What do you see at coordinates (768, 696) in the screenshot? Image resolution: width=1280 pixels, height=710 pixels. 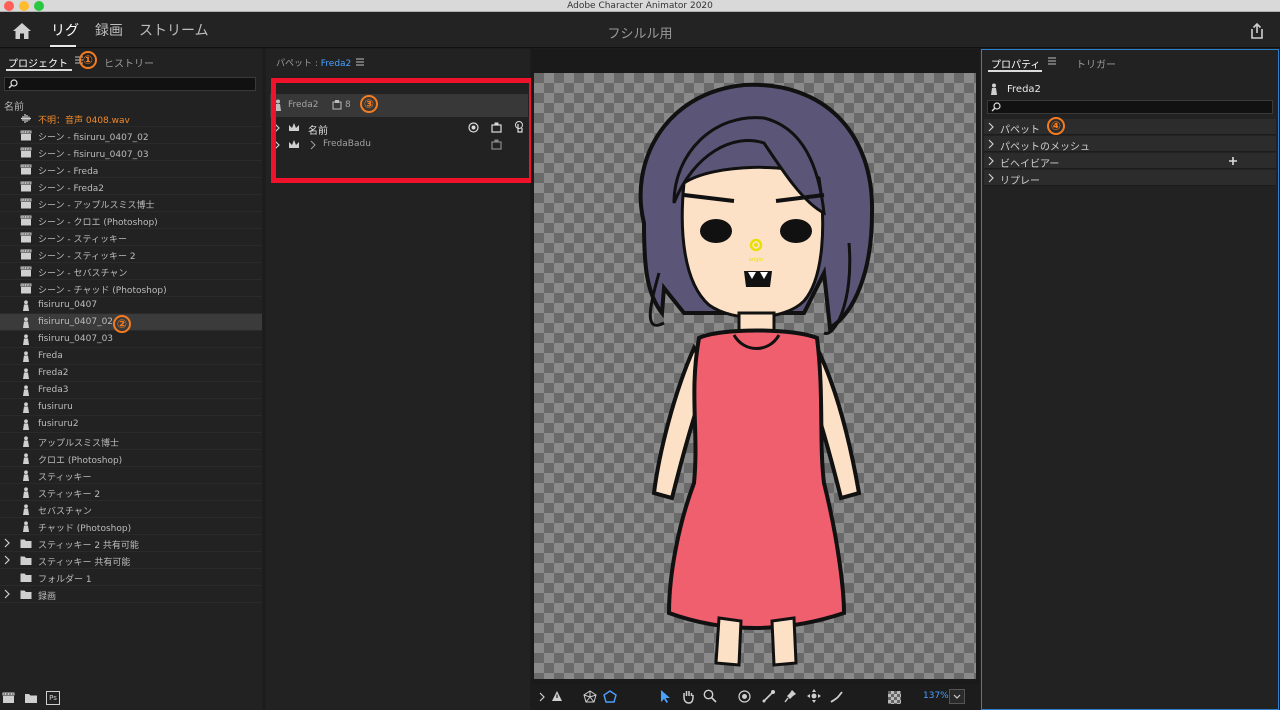 I see `stick-tool-icon` at bounding box center [768, 696].